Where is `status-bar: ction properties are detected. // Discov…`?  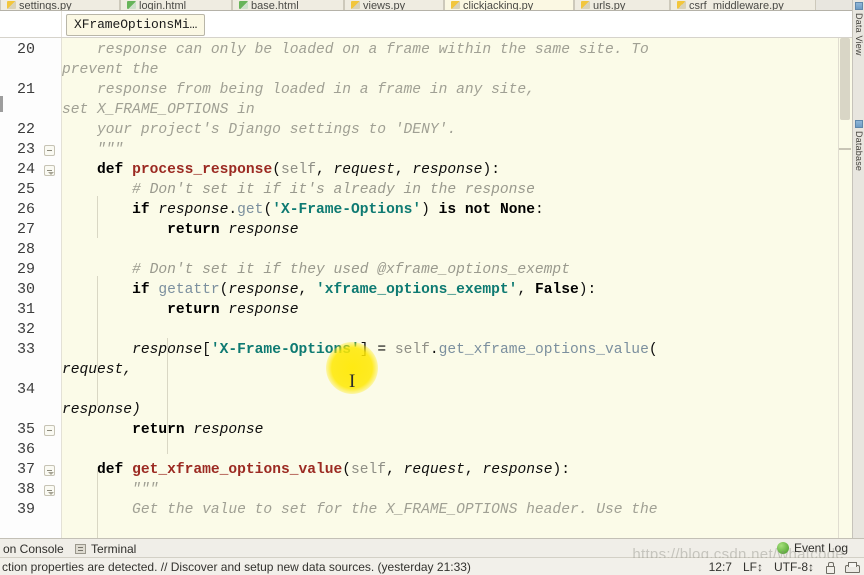
status-bar: ction properties are detected. // Discov… is located at coordinates (432, 566).